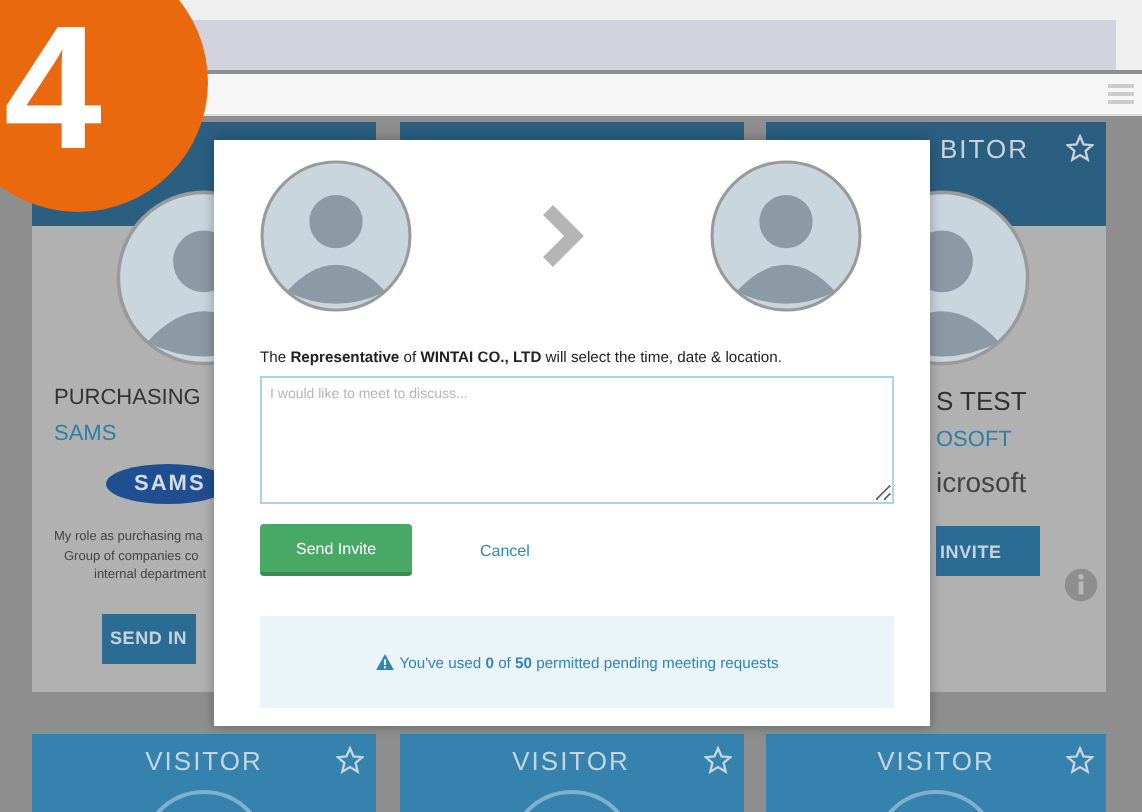  Describe the element at coordinates (981, 482) in the screenshot. I see `company-logo: icrosoft` at that location.